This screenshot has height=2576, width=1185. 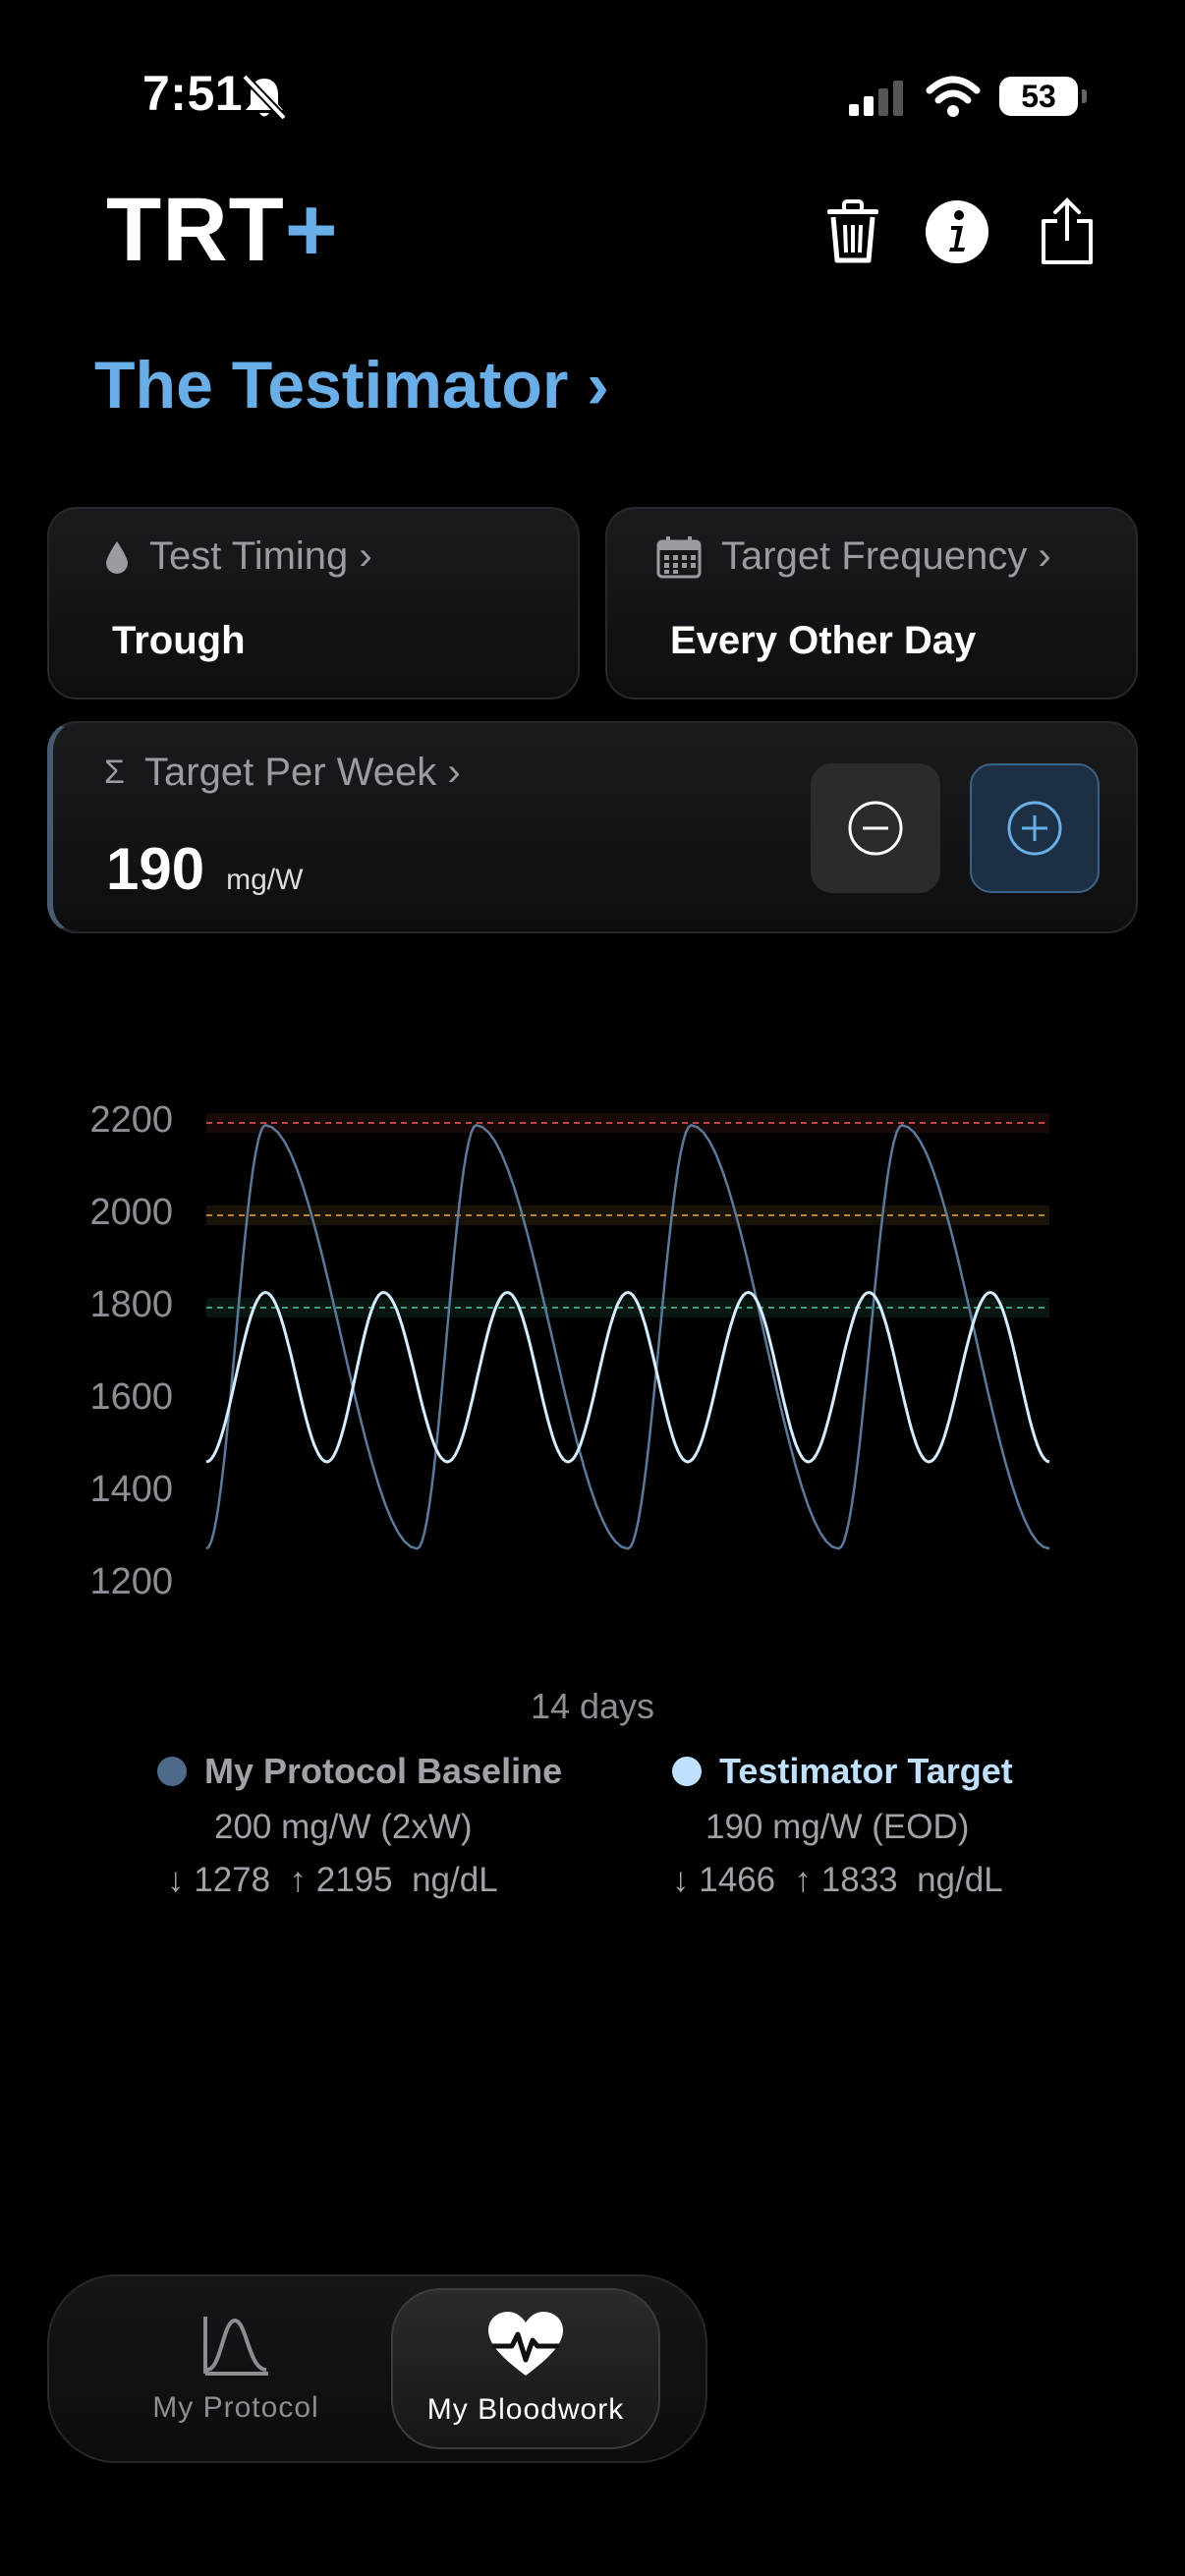 What do you see at coordinates (236, 2346) in the screenshot?
I see `curve-icon` at bounding box center [236, 2346].